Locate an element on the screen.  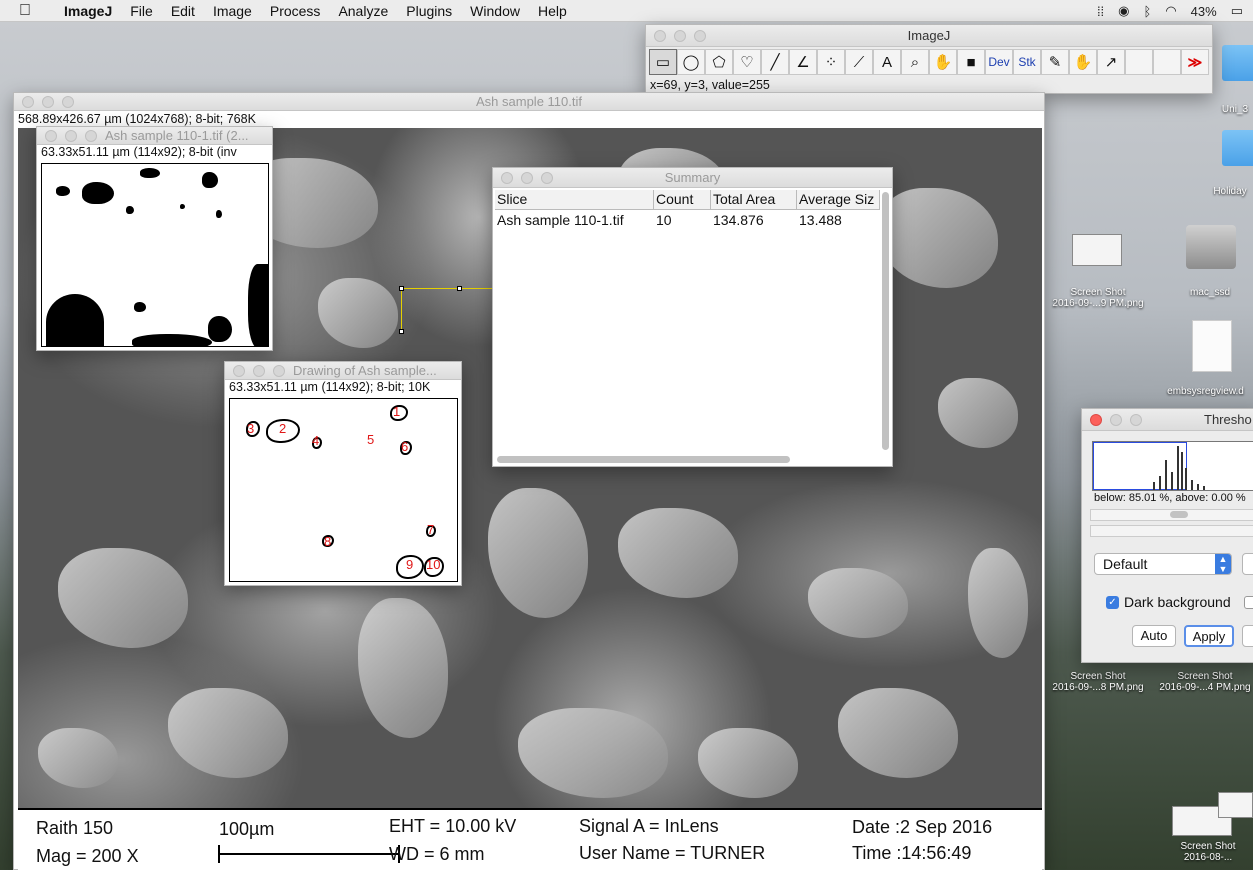
color-picker-icon: ■ is located at coordinates (971, 62).